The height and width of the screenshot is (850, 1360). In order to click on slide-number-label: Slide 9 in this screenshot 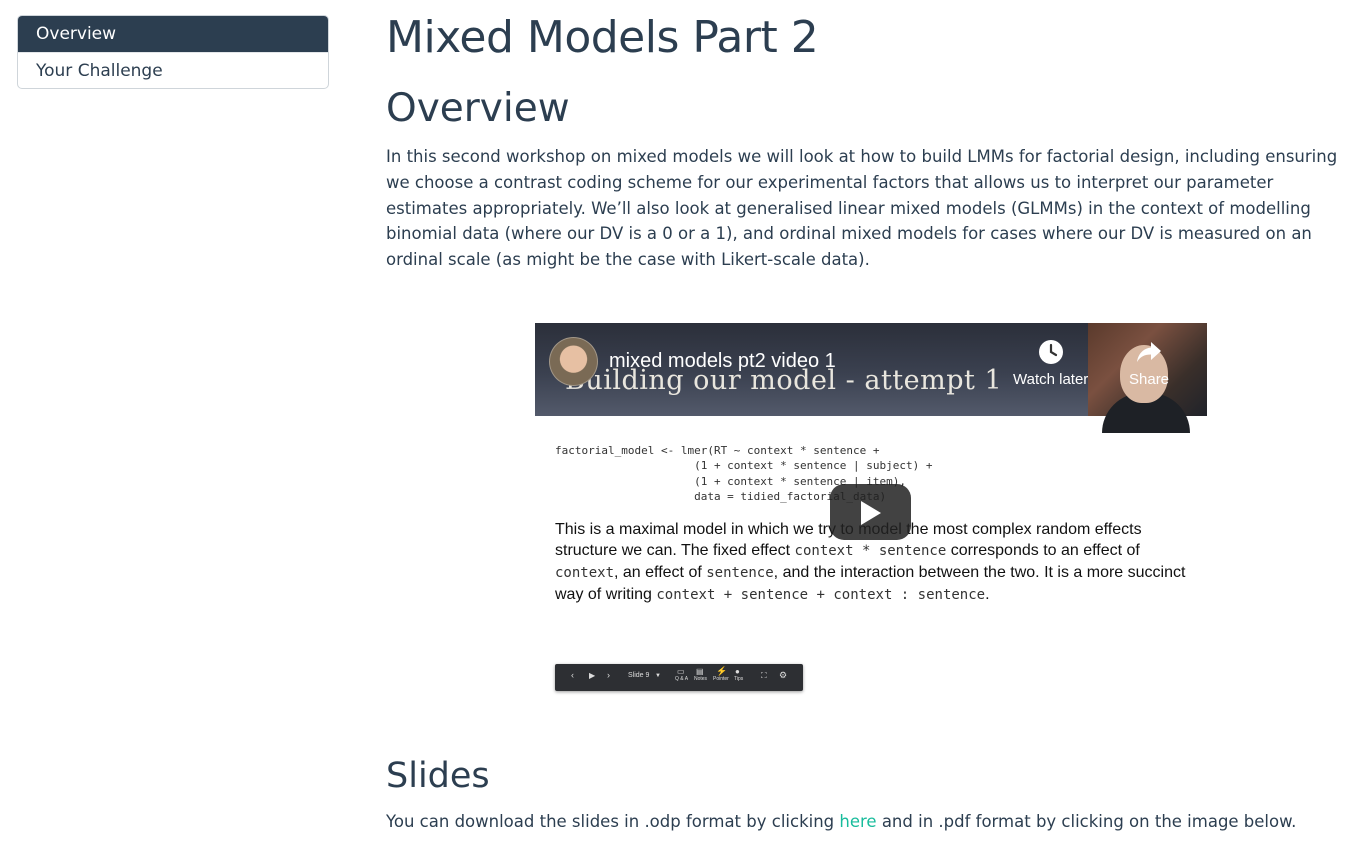, I will do `click(639, 675)`.